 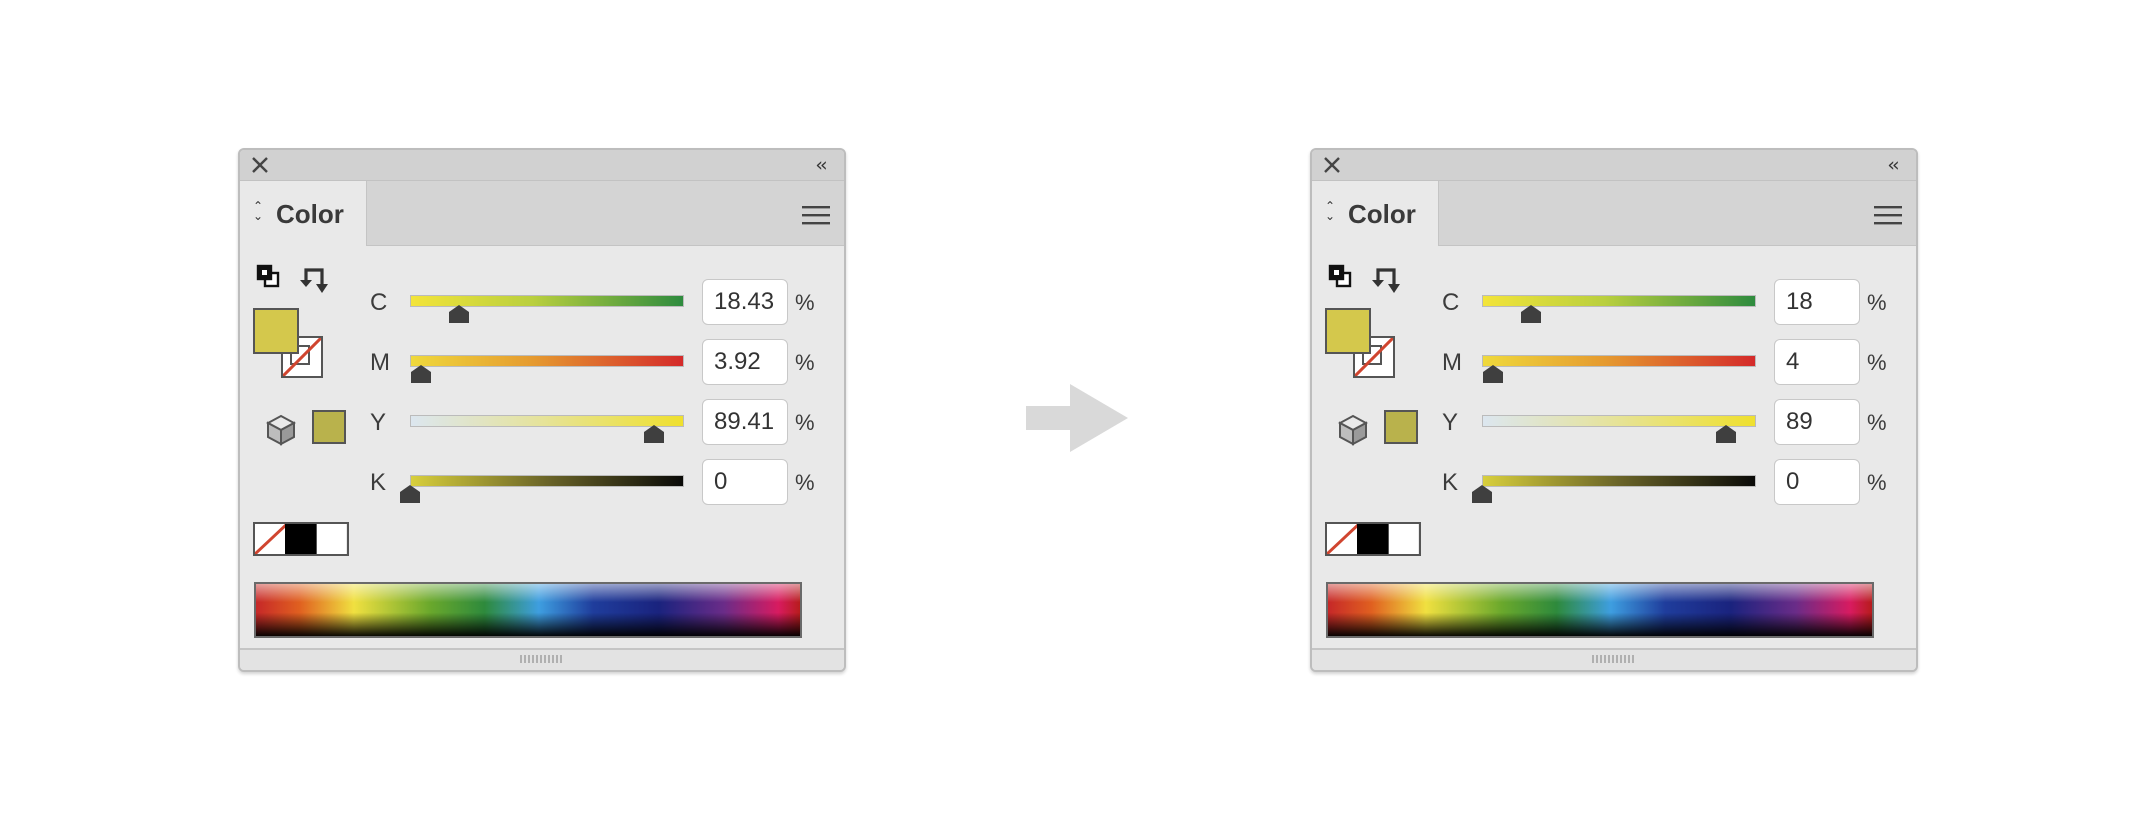 I want to click on right-arrow-shape, so click(x=1077, y=418).